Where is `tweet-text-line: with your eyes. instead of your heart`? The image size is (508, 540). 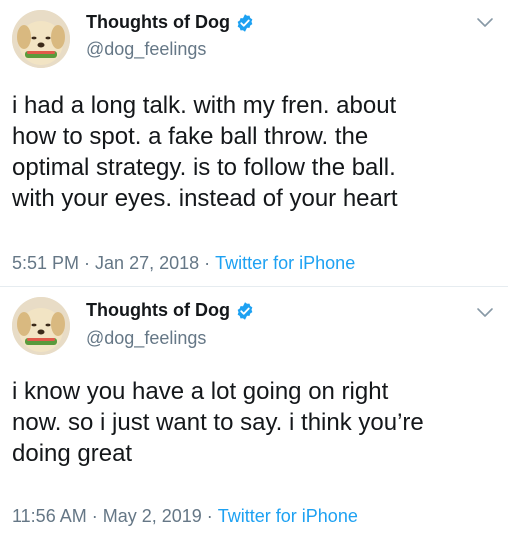
tweet-text-line: with your eyes. instead of your heart is located at coordinates (205, 198).